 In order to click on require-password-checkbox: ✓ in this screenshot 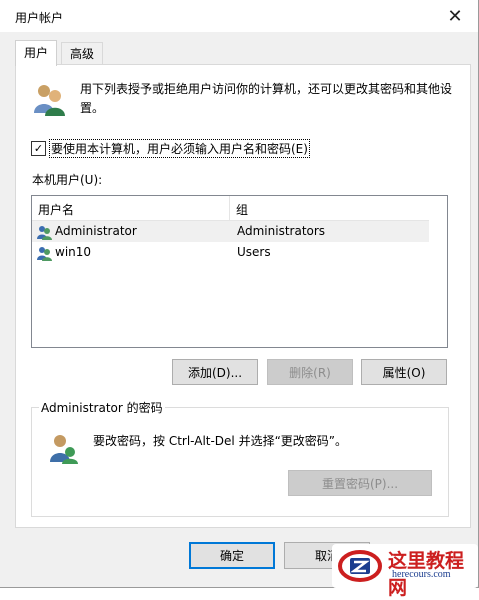, I will do `click(38, 148)`.